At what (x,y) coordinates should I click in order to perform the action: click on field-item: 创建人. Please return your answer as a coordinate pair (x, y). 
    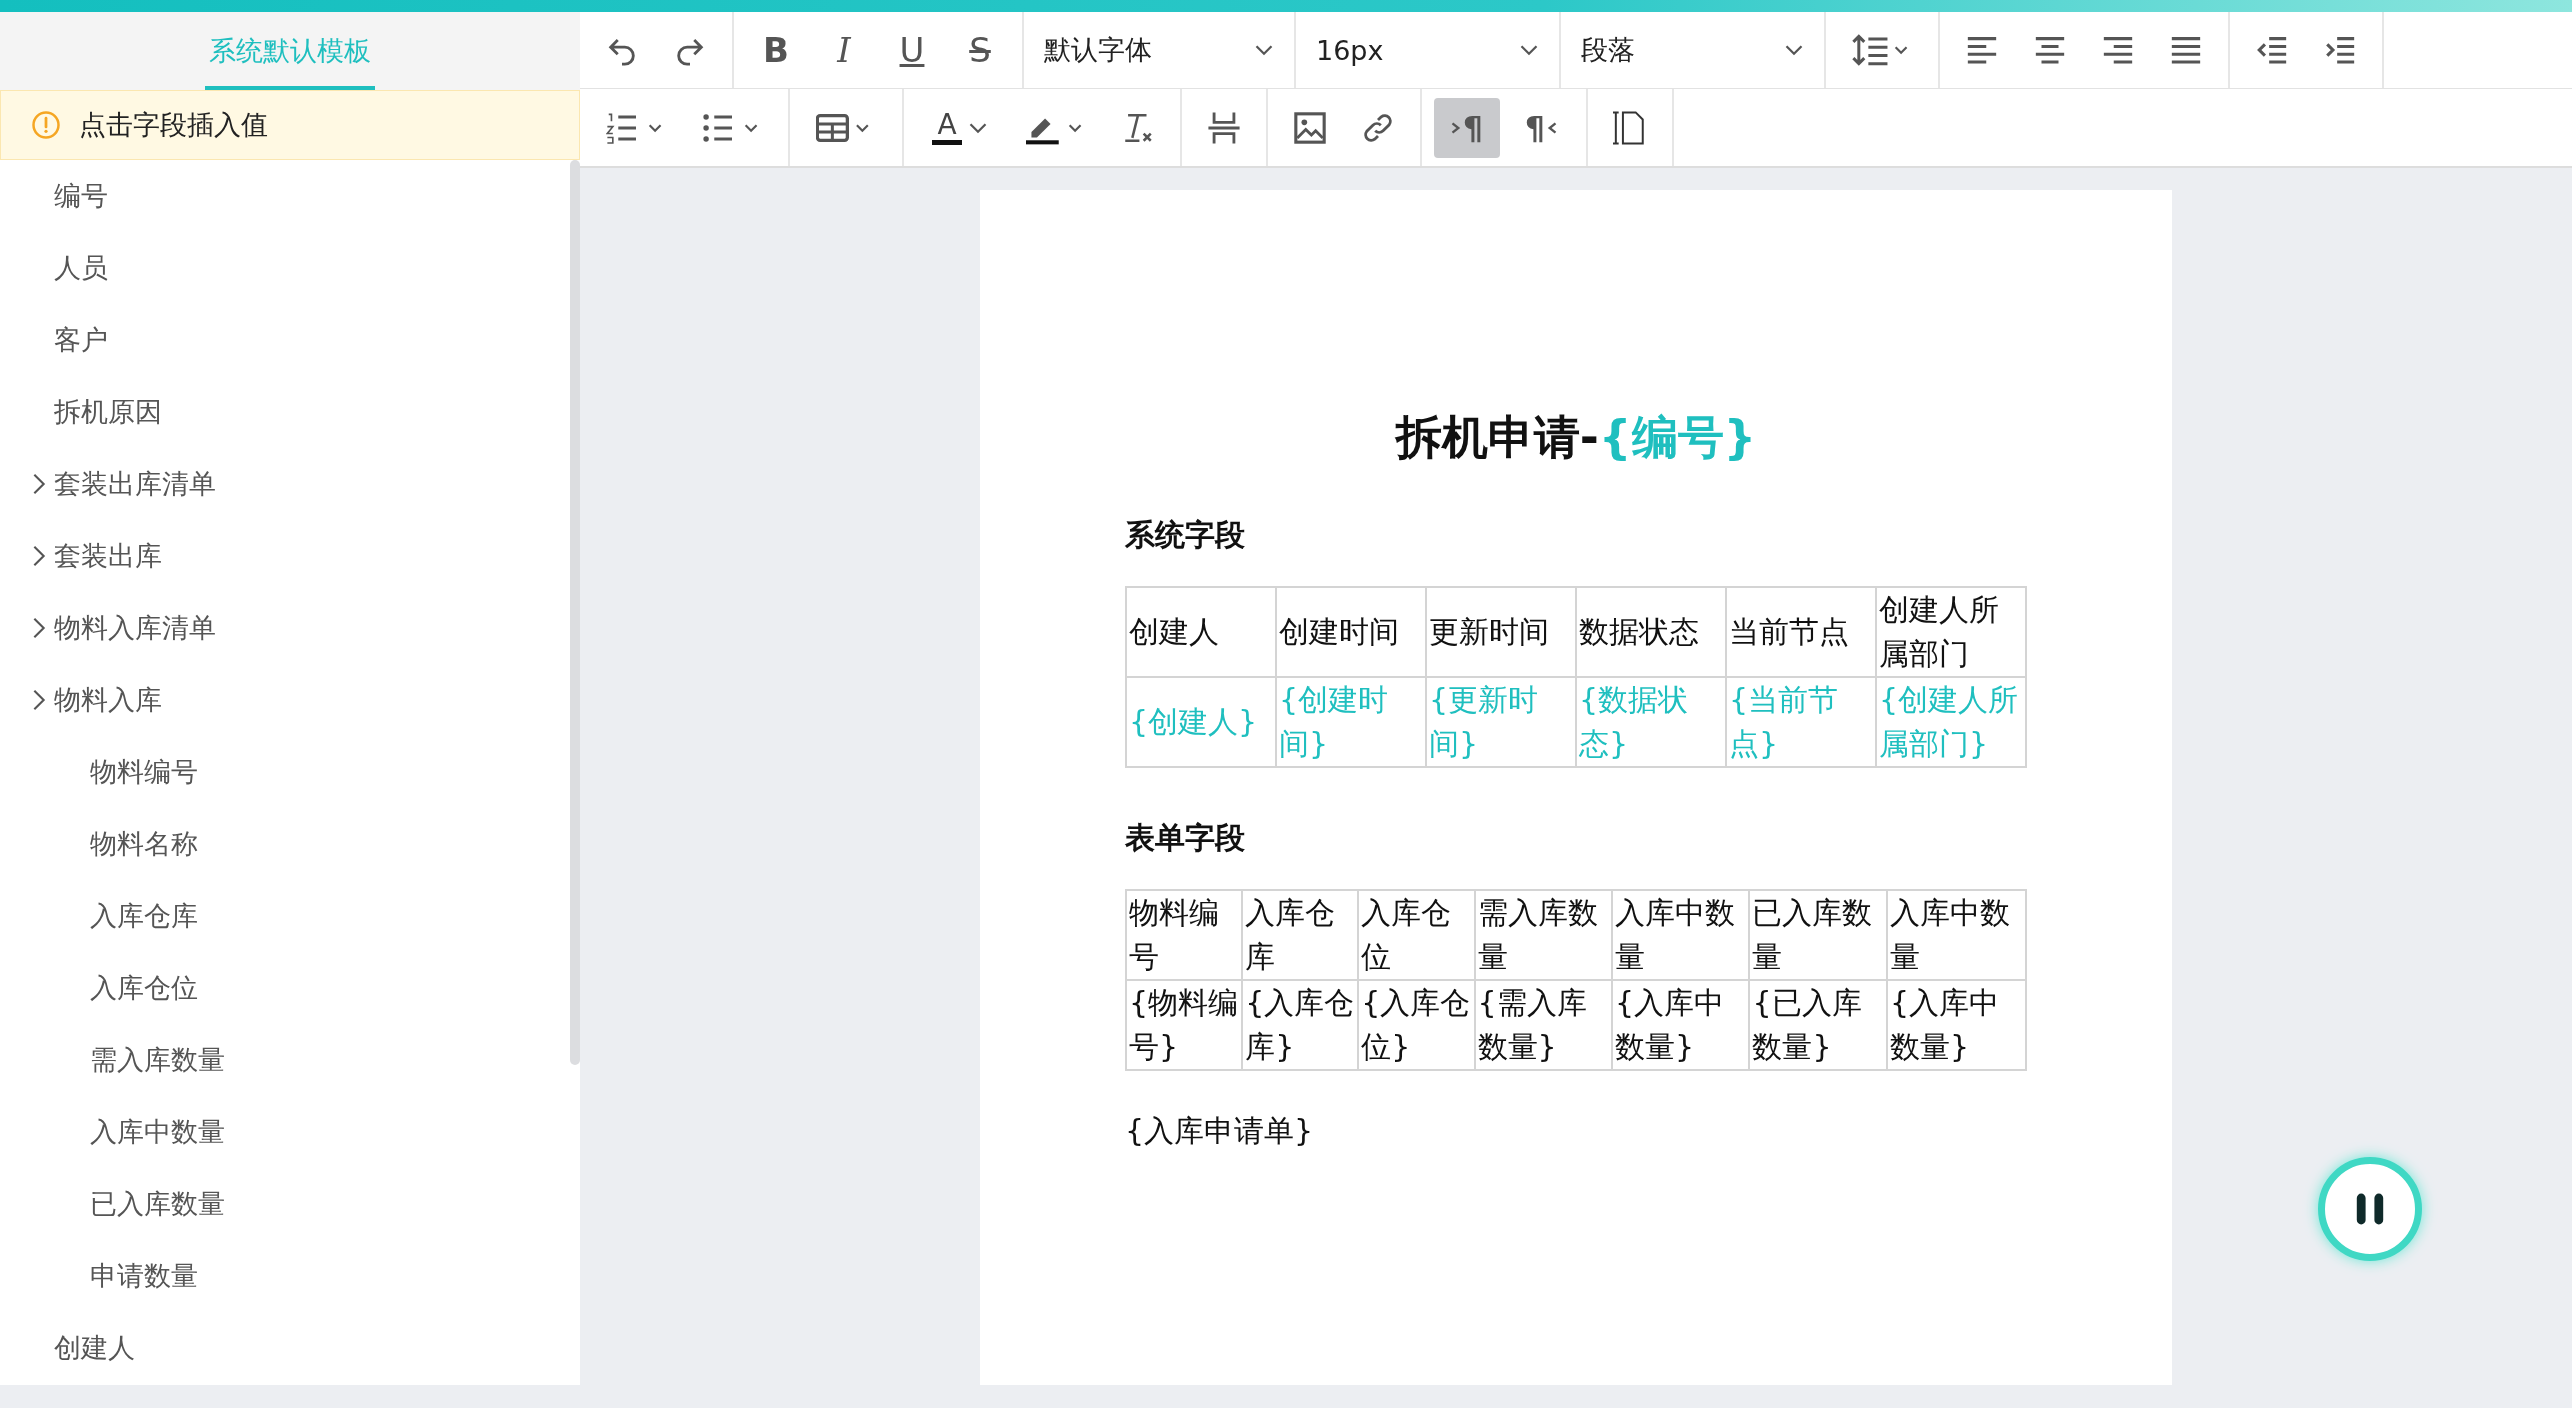
    Looking at the image, I should click on (237, 1348).